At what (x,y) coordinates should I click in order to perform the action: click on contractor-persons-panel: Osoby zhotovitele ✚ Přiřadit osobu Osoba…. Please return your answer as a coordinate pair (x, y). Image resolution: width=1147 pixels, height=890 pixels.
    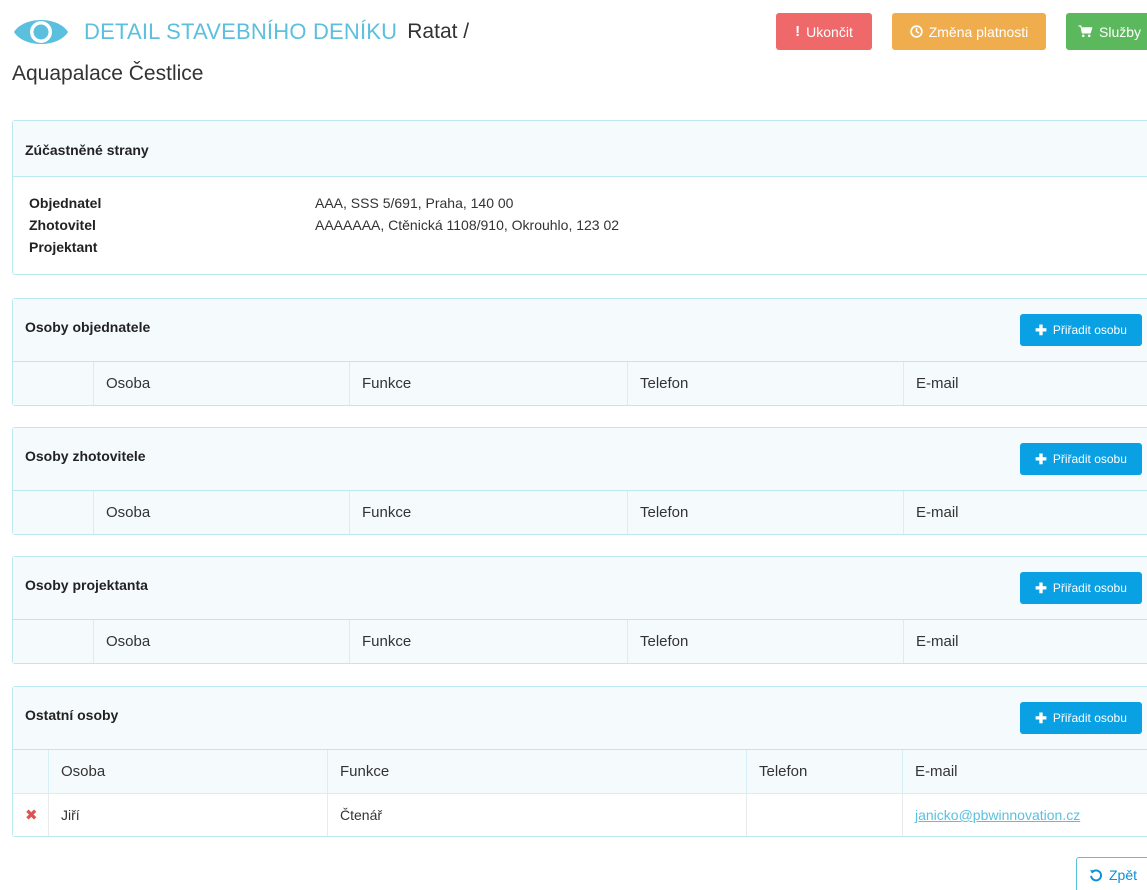
    Looking at the image, I should click on (579, 481).